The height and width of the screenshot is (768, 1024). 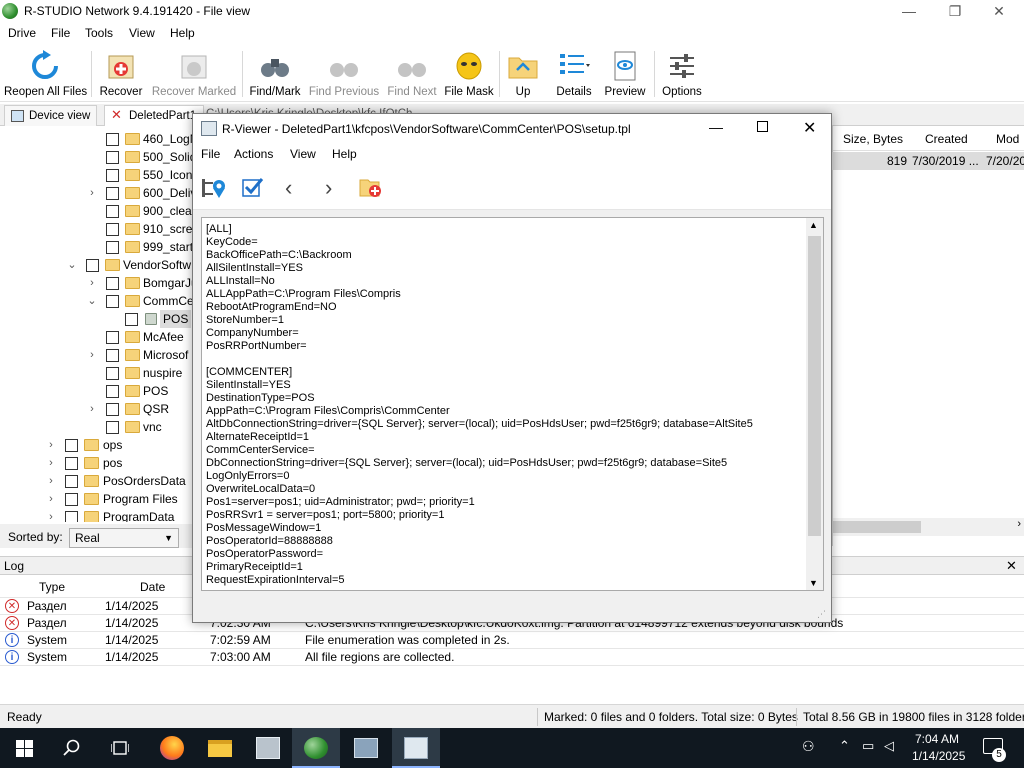 What do you see at coordinates (955, 11) in the screenshot?
I see `maximize-button: ❐` at bounding box center [955, 11].